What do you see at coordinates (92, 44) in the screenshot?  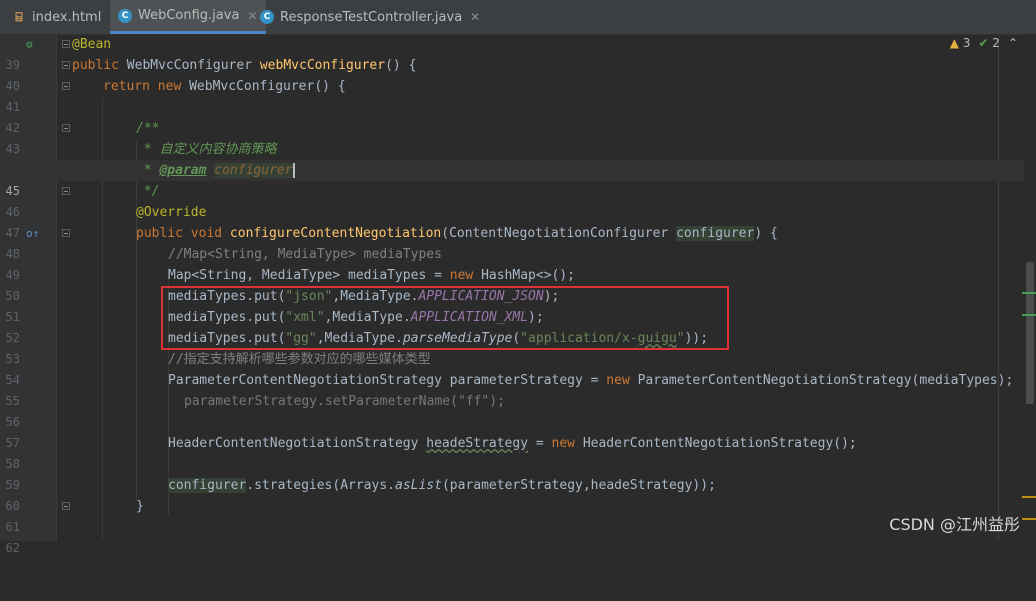 I see `annotation: @Bean` at bounding box center [92, 44].